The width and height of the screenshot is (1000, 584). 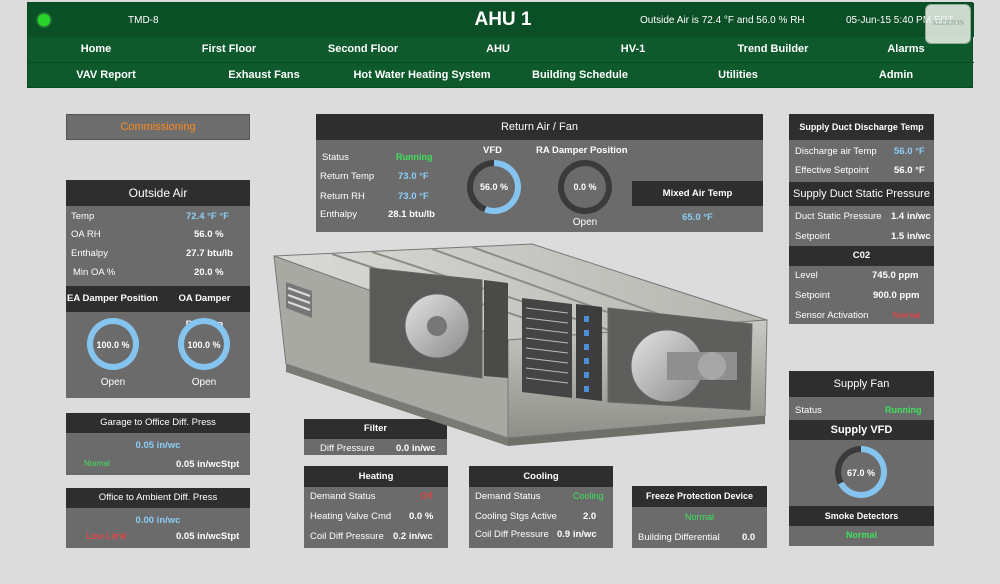 What do you see at coordinates (911, 216) in the screenshot?
I see `duct-static-value: 1.4 in/wc` at bounding box center [911, 216].